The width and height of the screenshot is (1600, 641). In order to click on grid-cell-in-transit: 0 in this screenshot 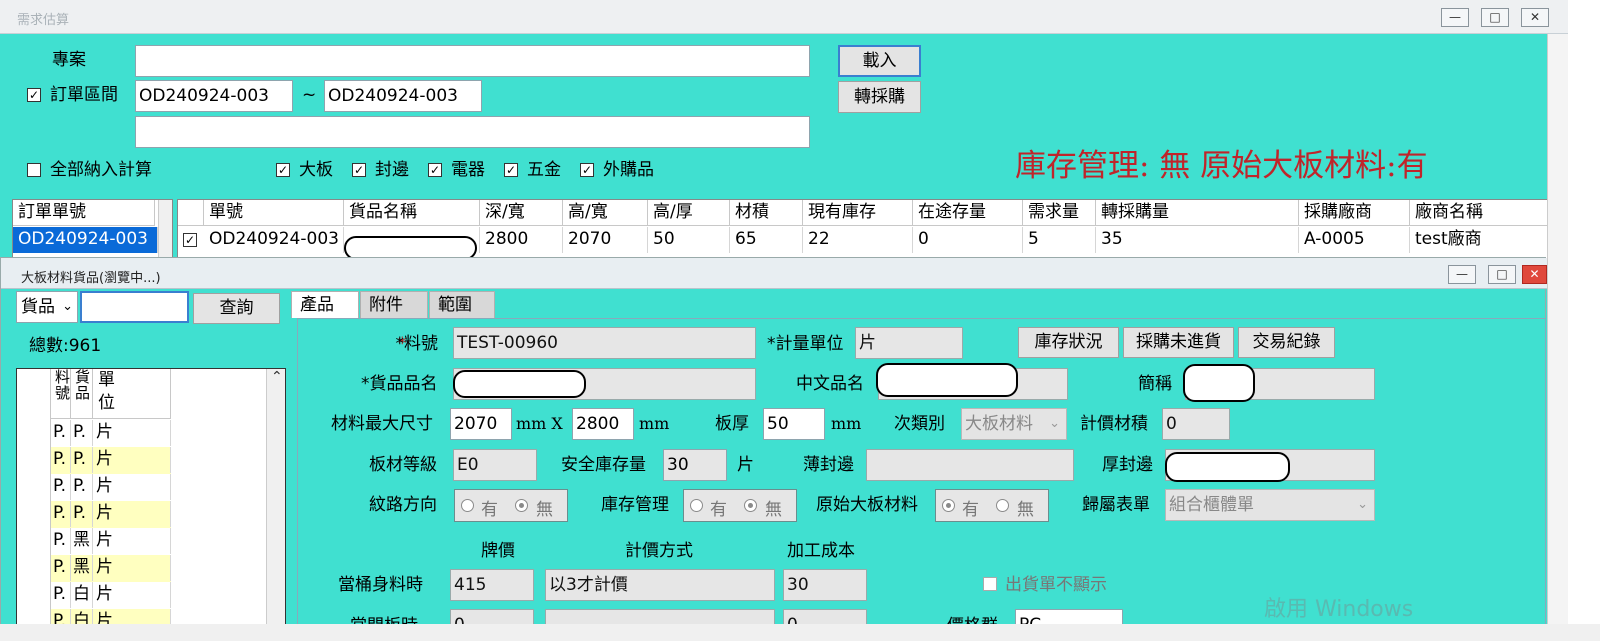, I will do `click(968, 240)`.